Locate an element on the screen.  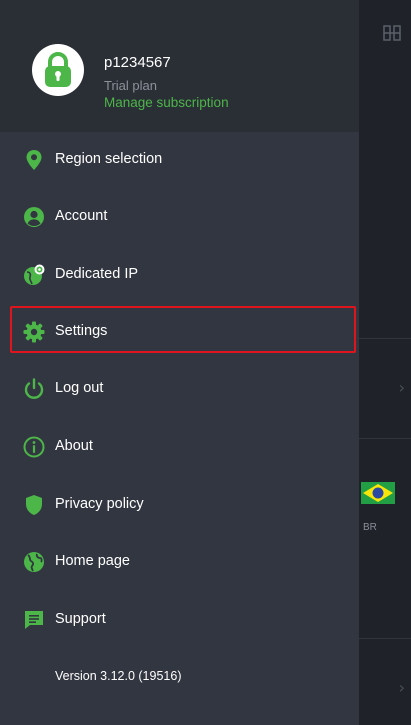
lock-icon is located at coordinates (58, 69).